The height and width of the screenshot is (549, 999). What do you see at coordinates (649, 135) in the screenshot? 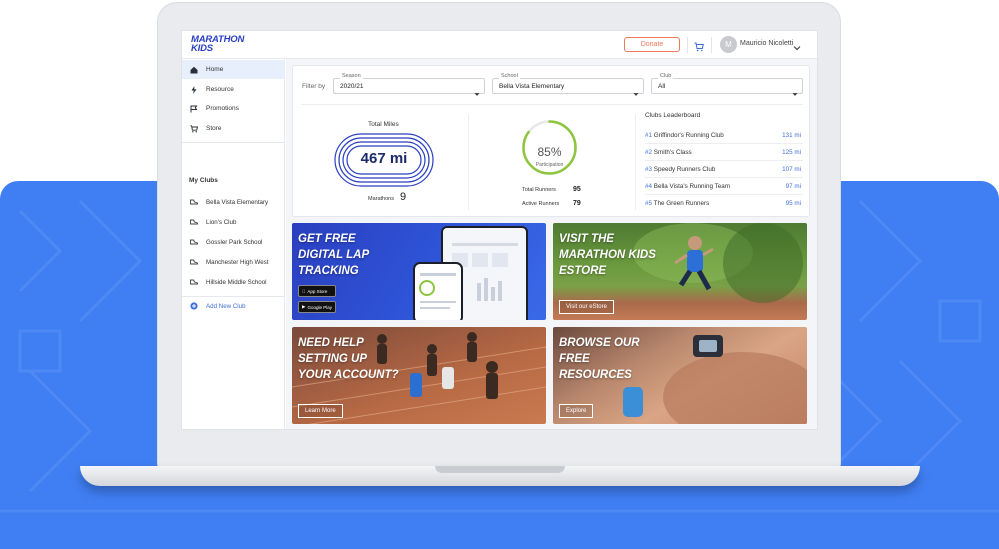
I see `leaderboard-rank: #1` at bounding box center [649, 135].